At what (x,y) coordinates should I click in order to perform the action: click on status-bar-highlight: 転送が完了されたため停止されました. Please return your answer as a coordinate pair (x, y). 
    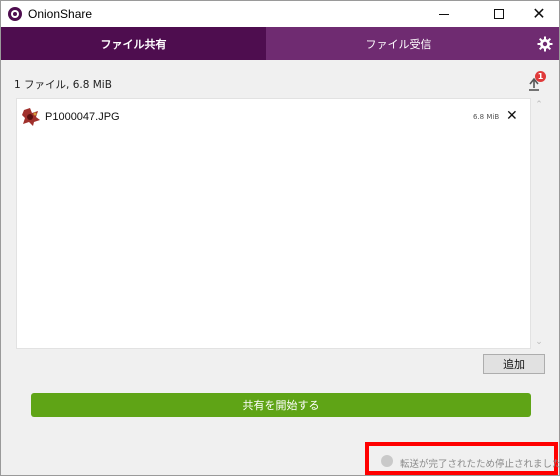
    Looking at the image, I should click on (462, 458).